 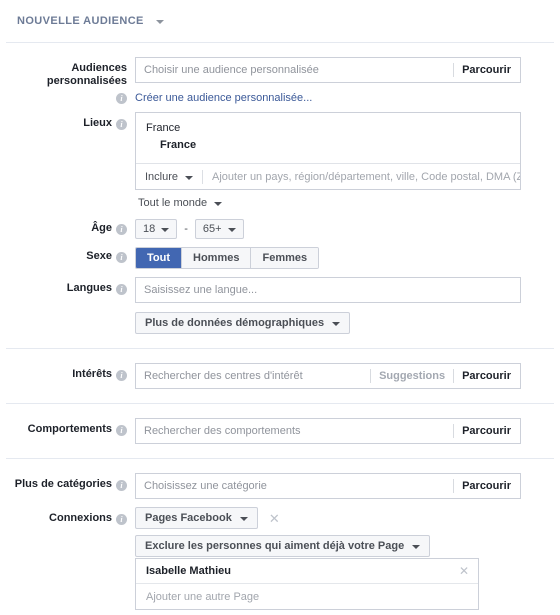 I want to click on connections-type-select: Pages Facebook, so click(x=196, y=518).